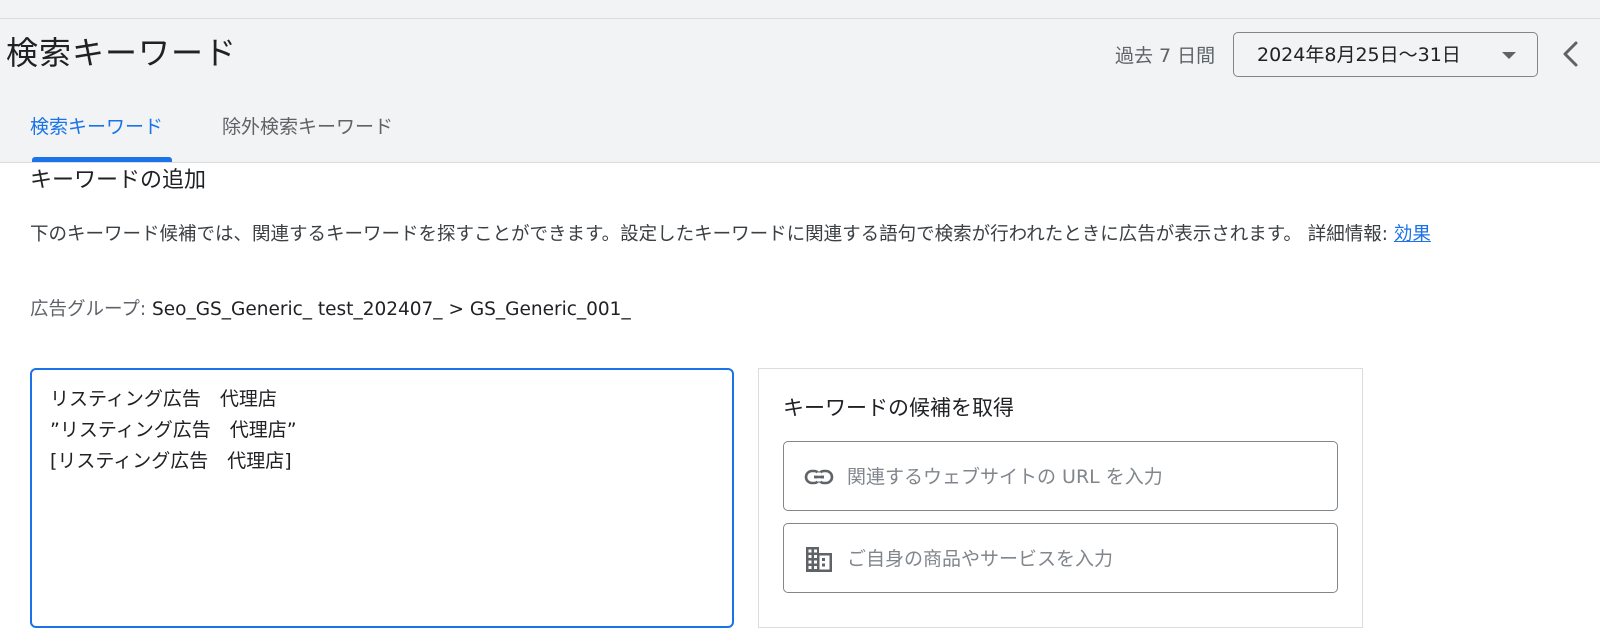 Image resolution: width=1600 pixels, height=628 pixels. I want to click on date-range-picker: 2024年8月25日〜31日, so click(1385, 54).